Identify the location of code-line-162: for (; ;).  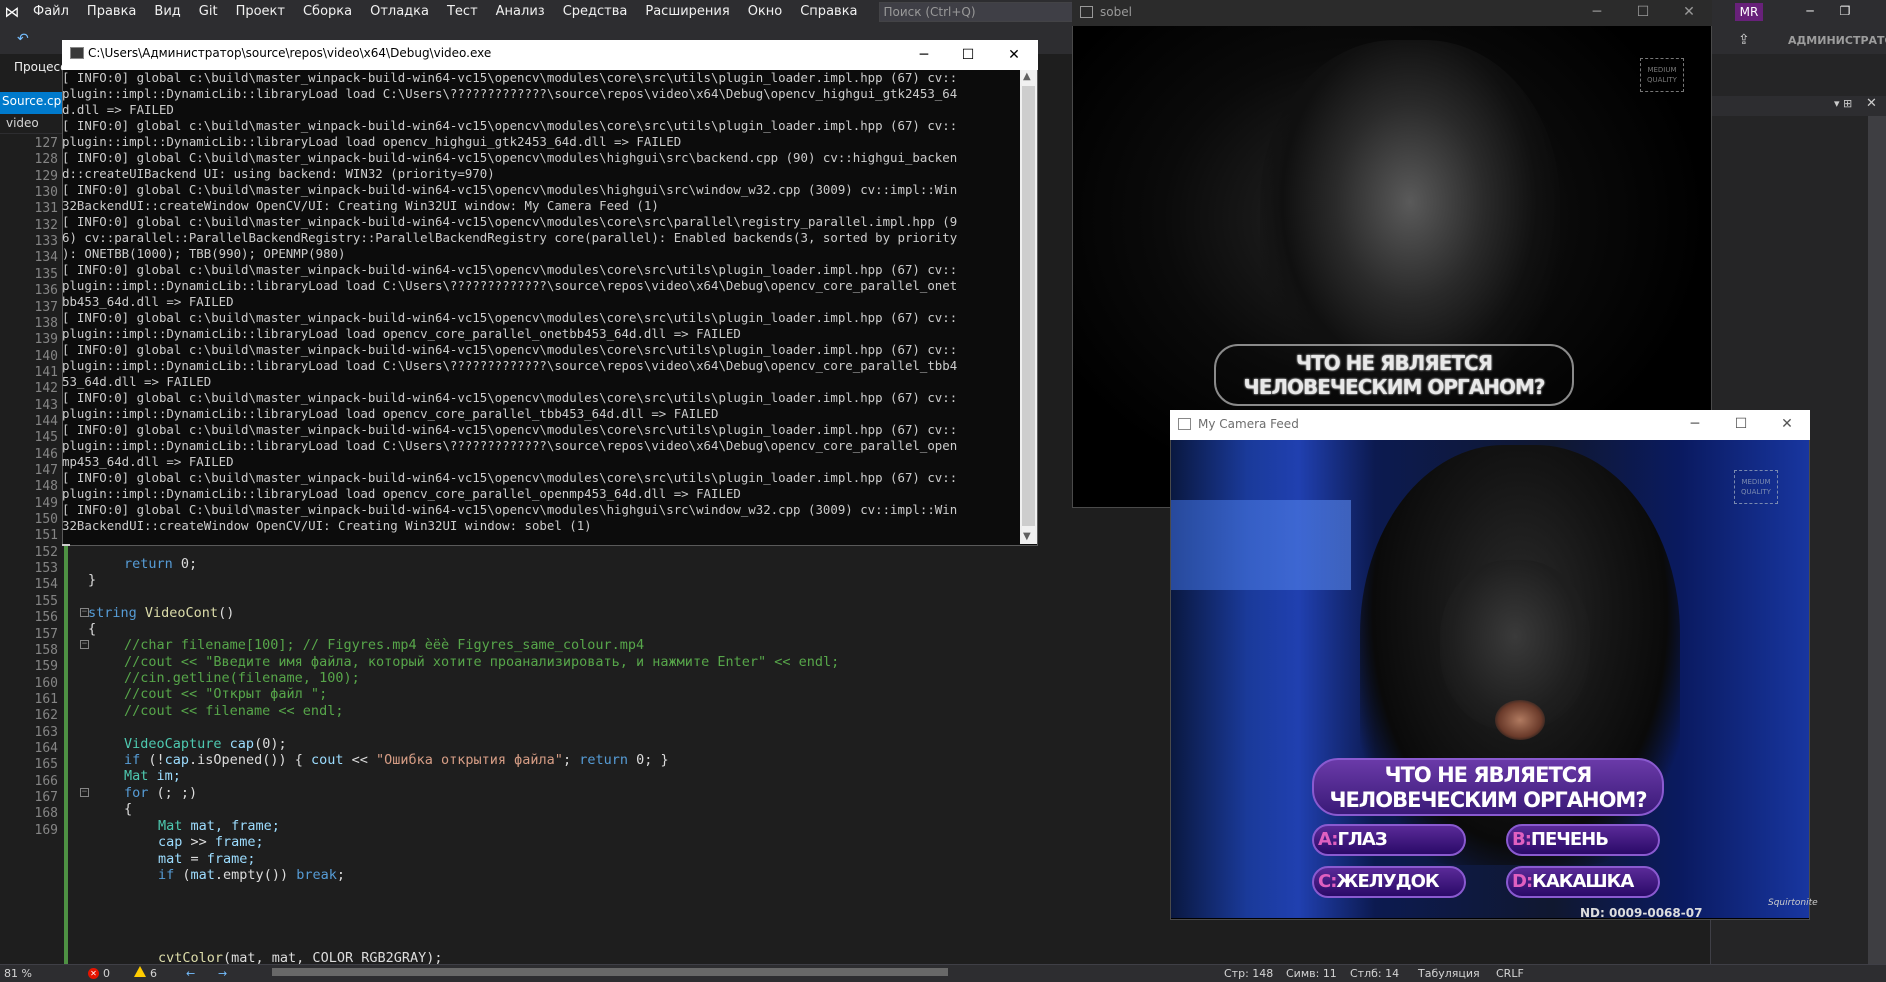
(161, 793).